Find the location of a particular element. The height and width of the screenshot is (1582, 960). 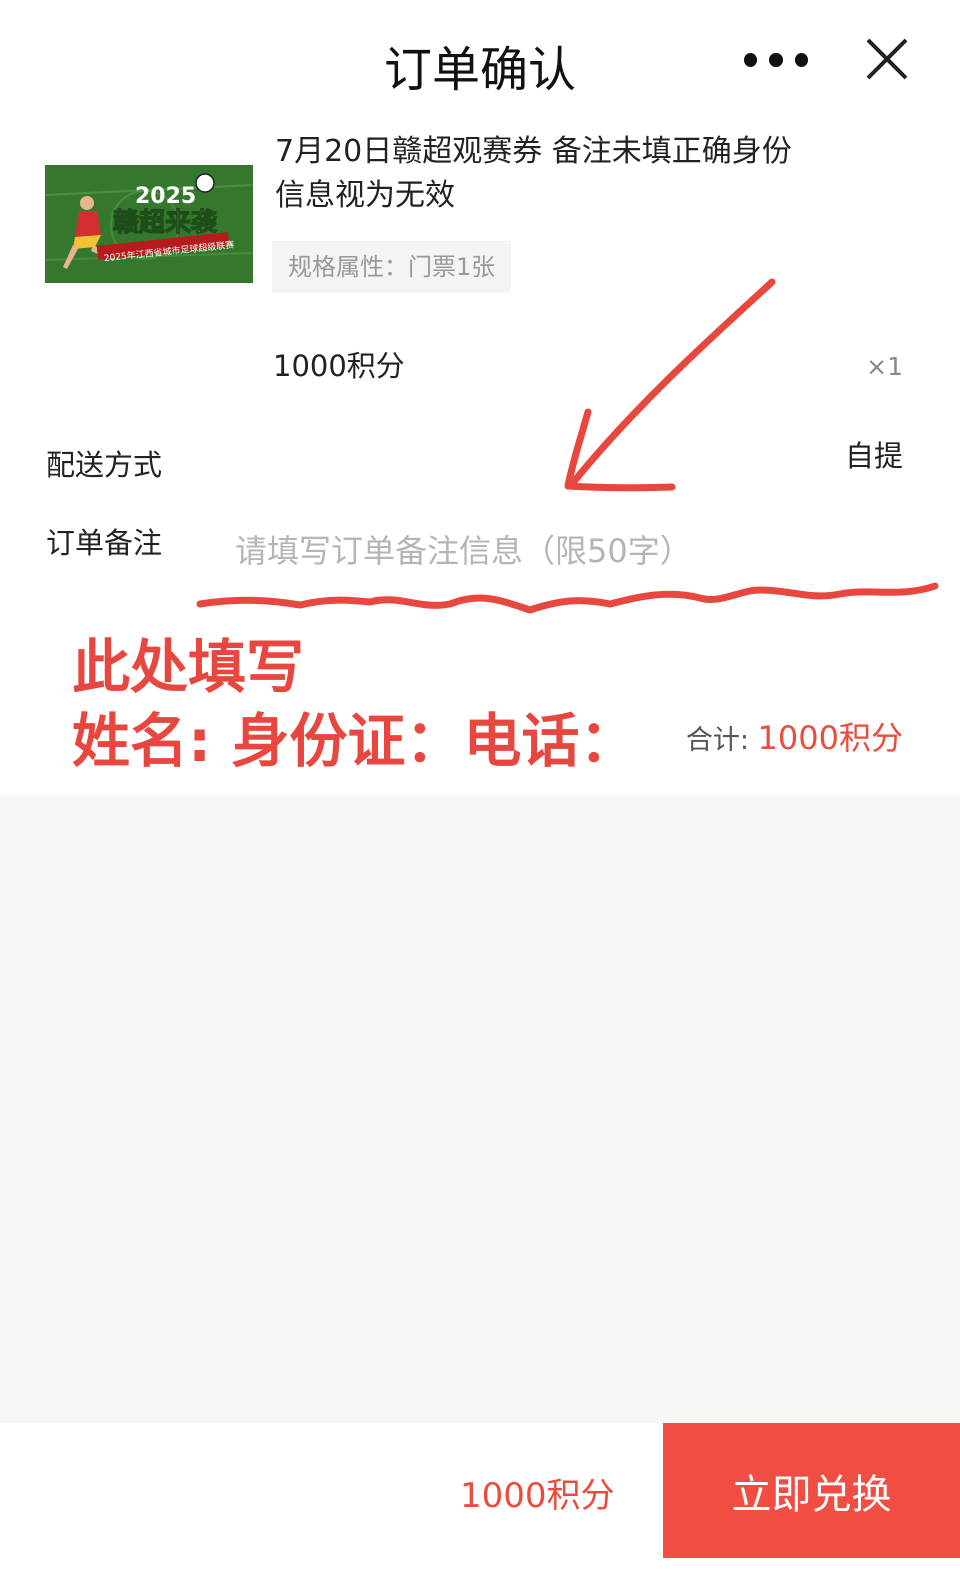

delivery-label: 配送方式 is located at coordinates (104, 465).